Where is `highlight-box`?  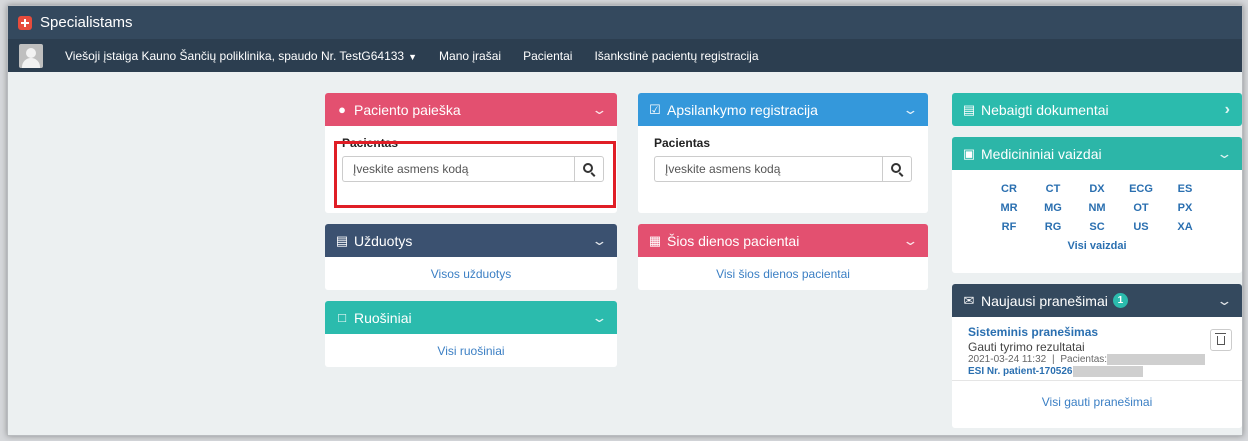
highlight-box is located at coordinates (475, 174).